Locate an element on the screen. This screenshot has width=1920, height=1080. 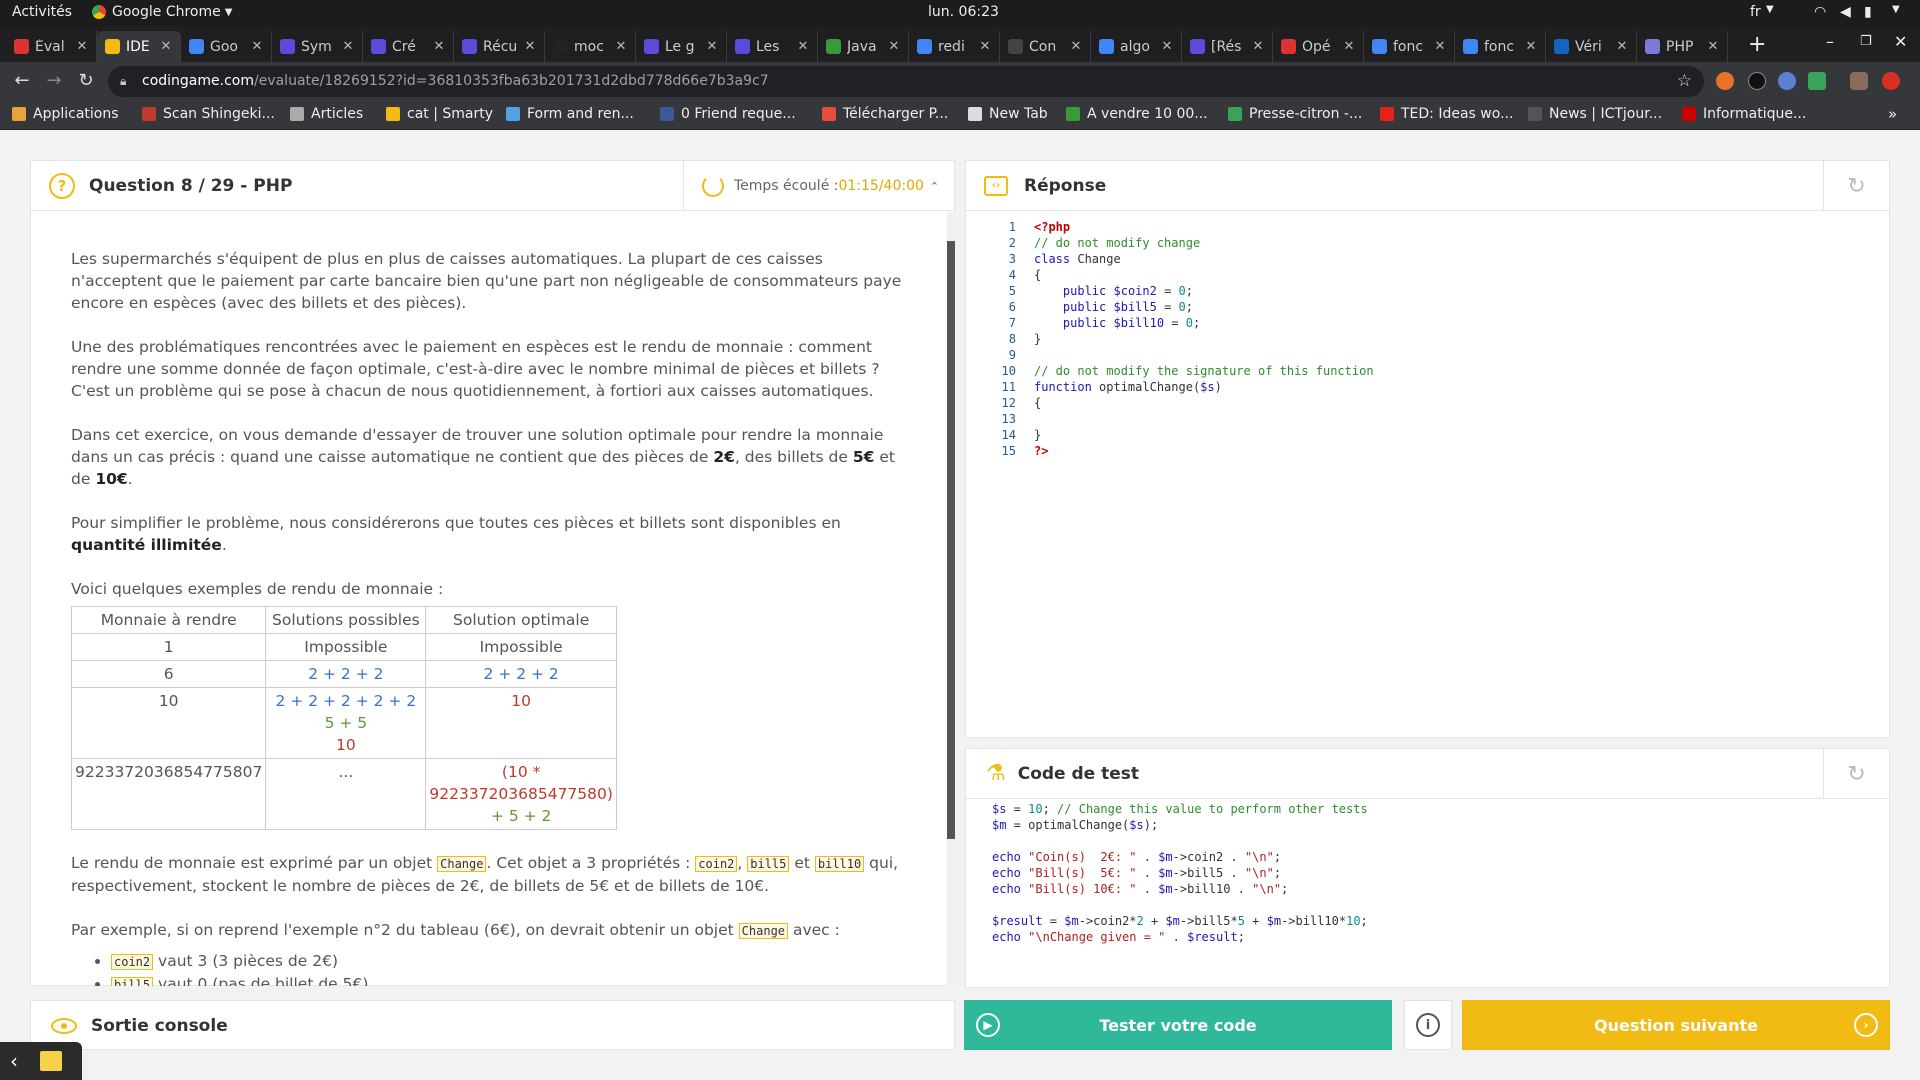
browser-tab: Les ✕ is located at coordinates (772, 46).